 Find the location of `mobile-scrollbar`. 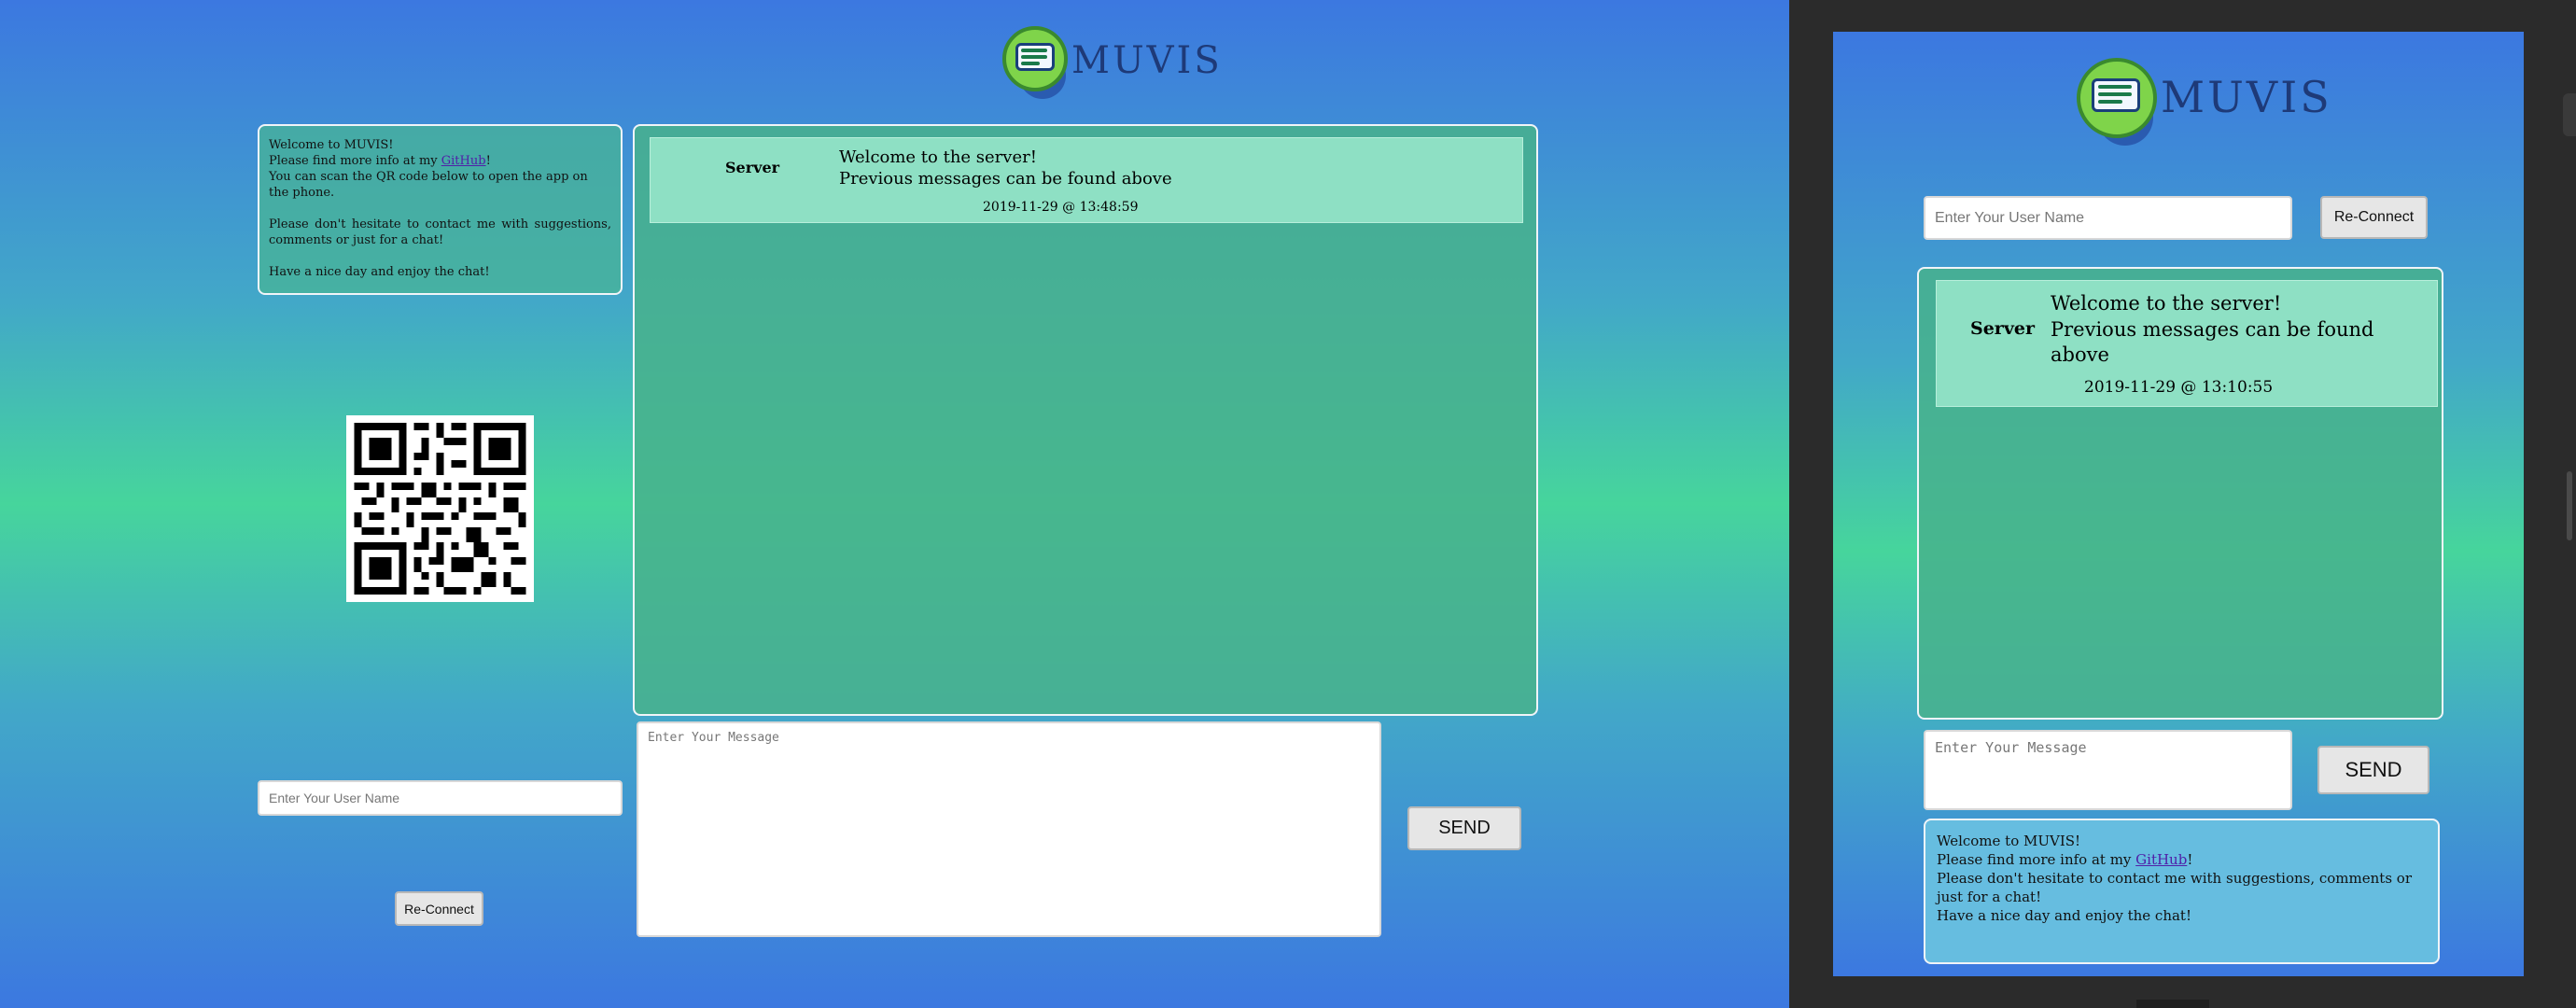

mobile-scrollbar is located at coordinates (2569, 506).